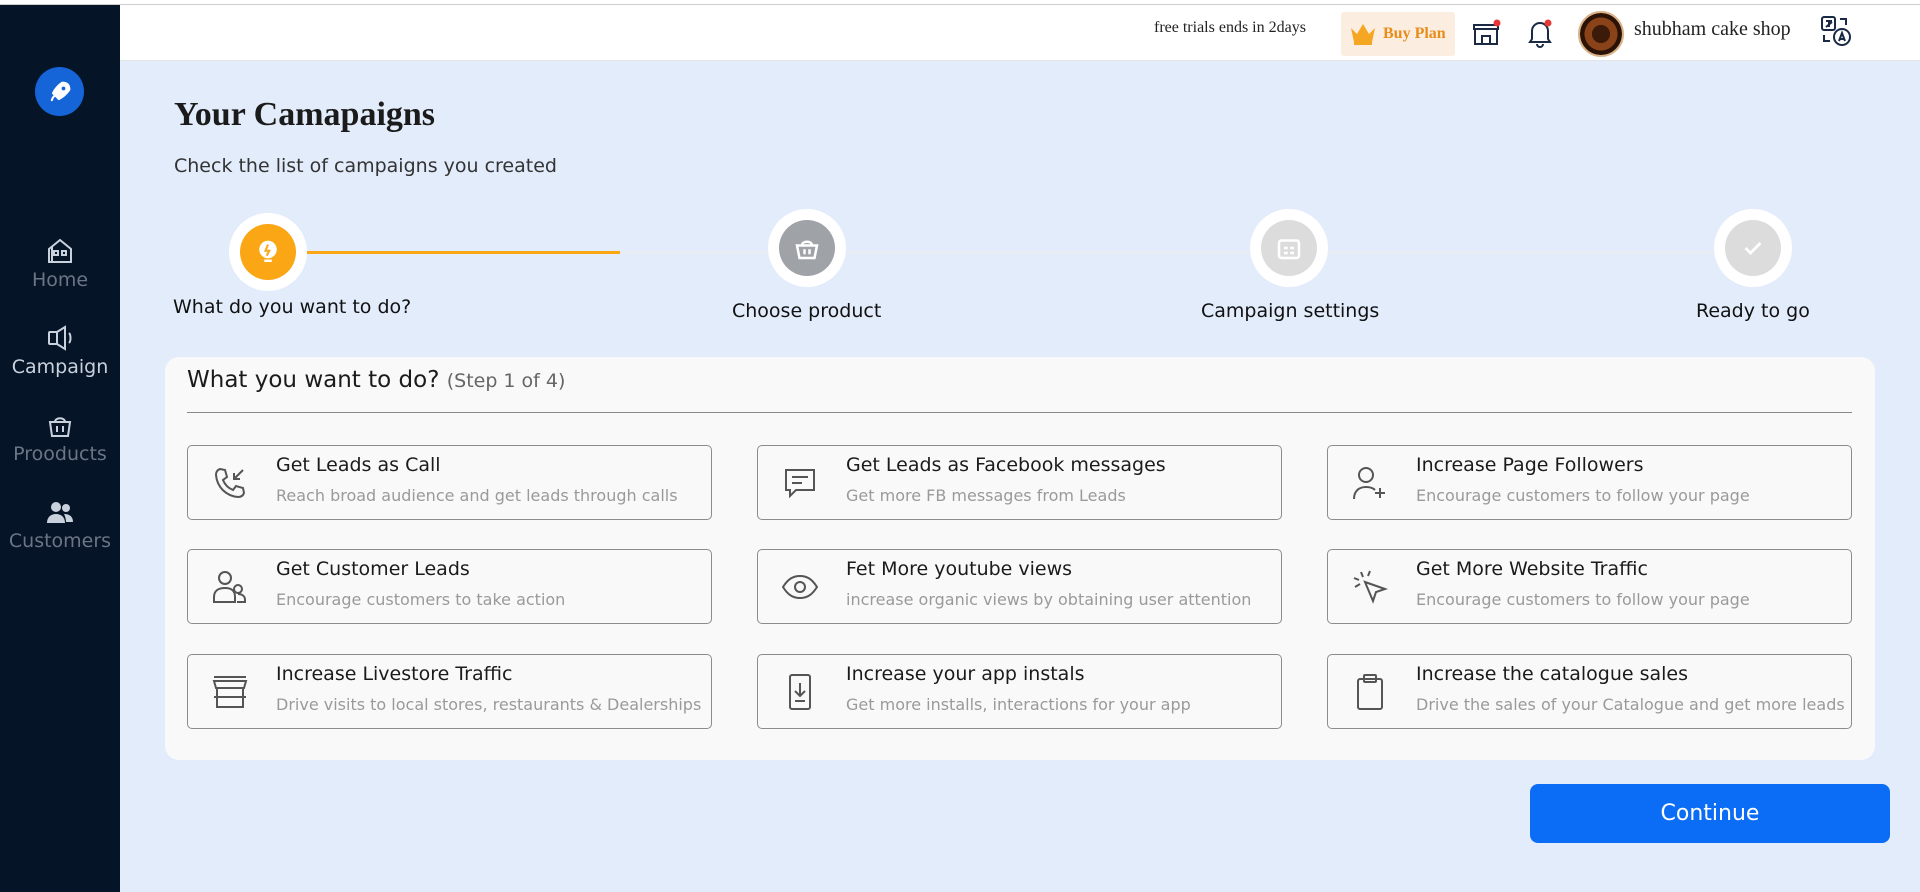 The image size is (1920, 892). Describe the element at coordinates (1552, 674) in the screenshot. I see `option-title: Increase the catalogue sales` at that location.